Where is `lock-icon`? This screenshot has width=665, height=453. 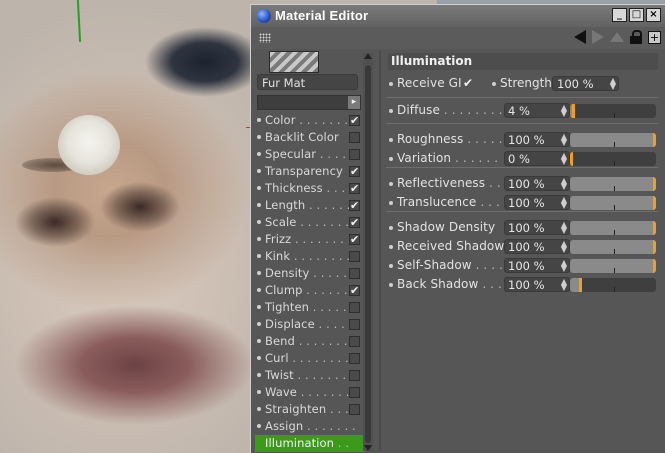 lock-icon is located at coordinates (636, 37).